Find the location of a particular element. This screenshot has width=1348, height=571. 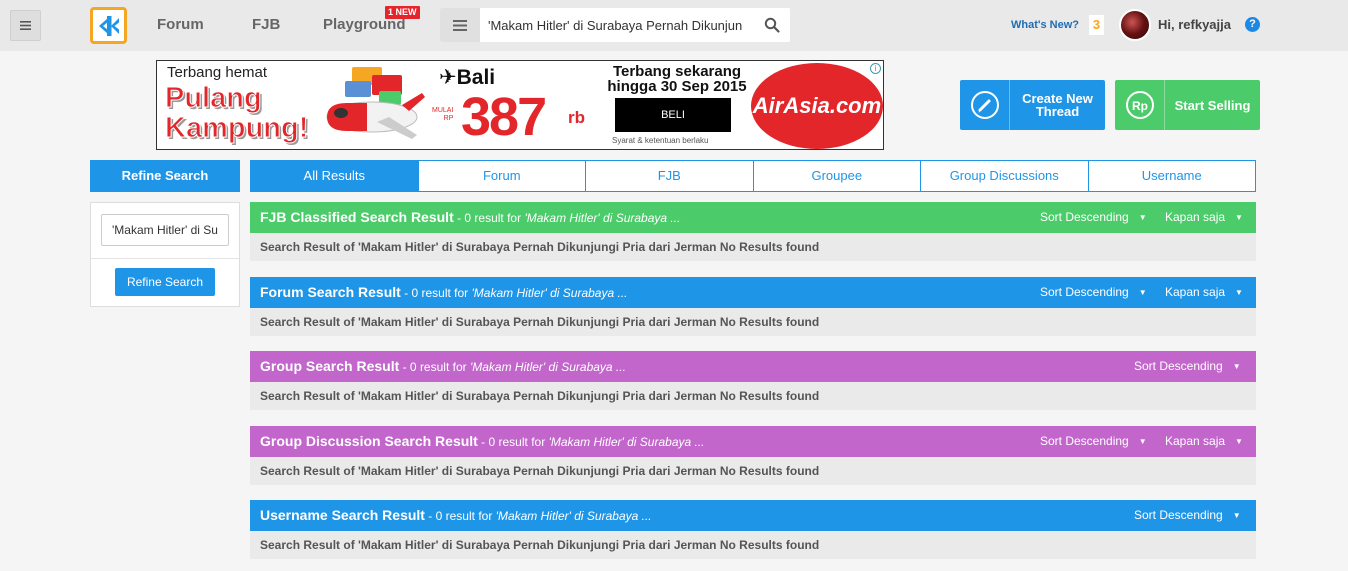

nav-fjb-link: FJB is located at coordinates (266, 24).